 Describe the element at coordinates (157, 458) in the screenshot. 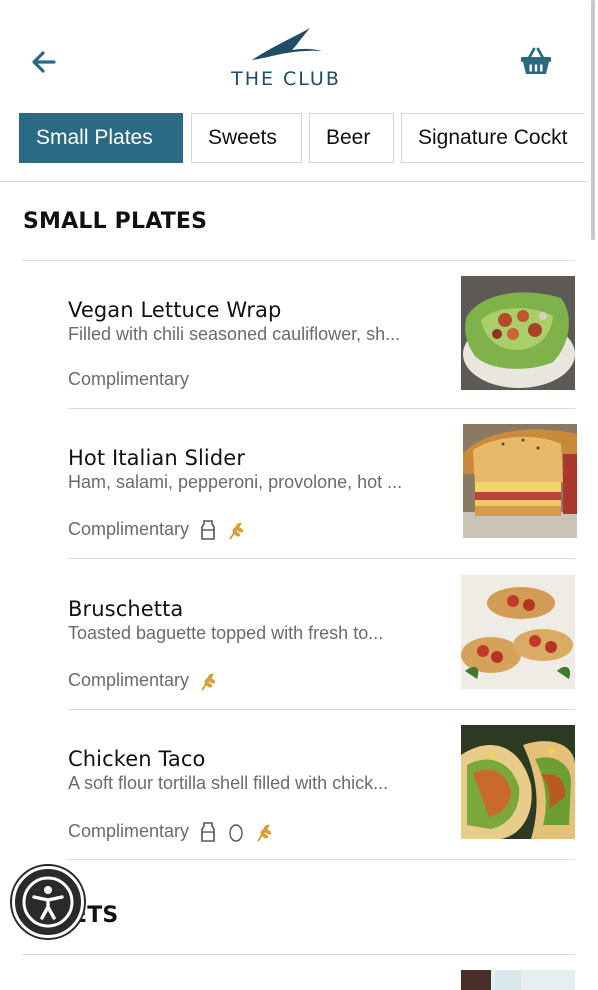

I see `item-name: Hot Italian Slider` at that location.